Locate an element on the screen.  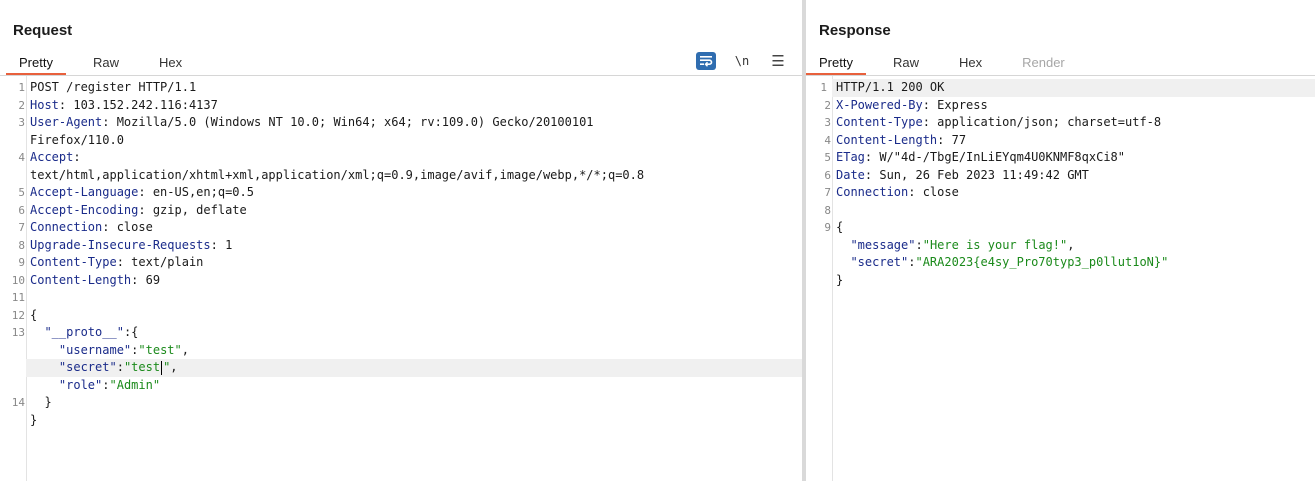
response-body-open: 9{ is located at coordinates (834, 227).